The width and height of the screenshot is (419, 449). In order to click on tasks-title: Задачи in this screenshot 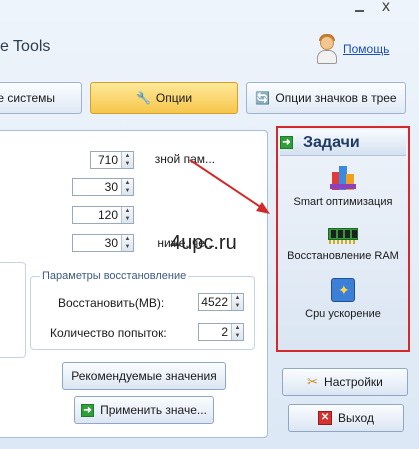, I will do `click(331, 142)`.